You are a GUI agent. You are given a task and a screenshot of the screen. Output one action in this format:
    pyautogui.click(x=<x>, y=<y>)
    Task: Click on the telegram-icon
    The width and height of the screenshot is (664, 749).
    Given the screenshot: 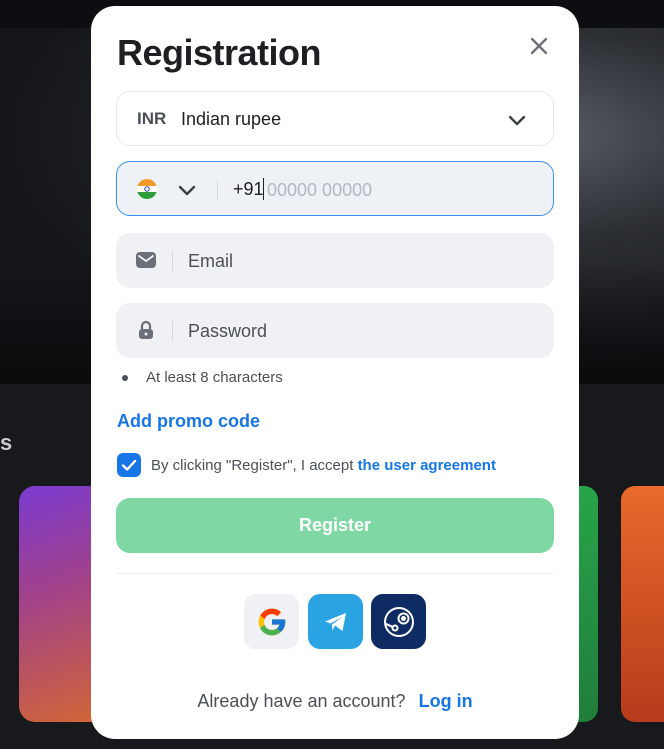 What is the action you would take?
    pyautogui.click(x=335, y=621)
    